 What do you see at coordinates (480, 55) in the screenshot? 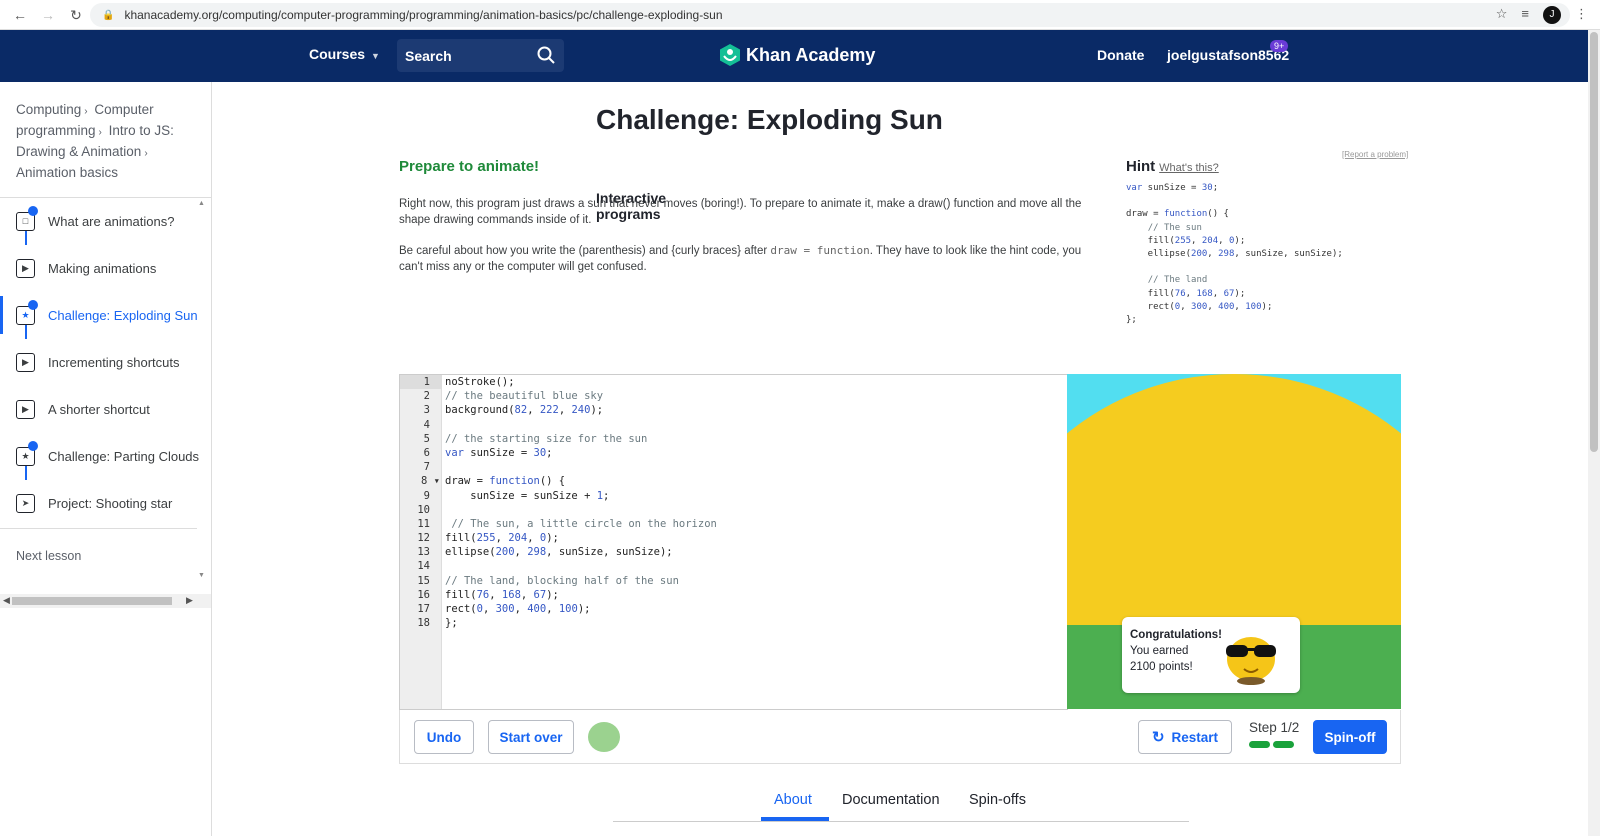
I see `search-input: Search` at bounding box center [480, 55].